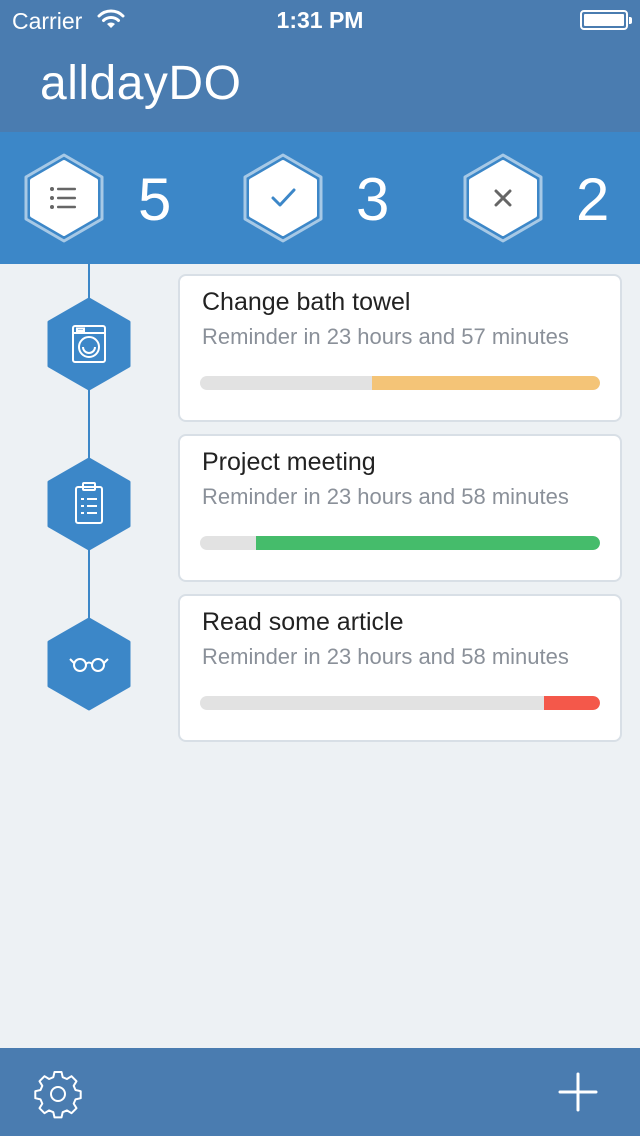 This screenshot has width=640, height=1136. Describe the element at coordinates (606, 20) in the screenshot. I see `battery-icon` at that location.